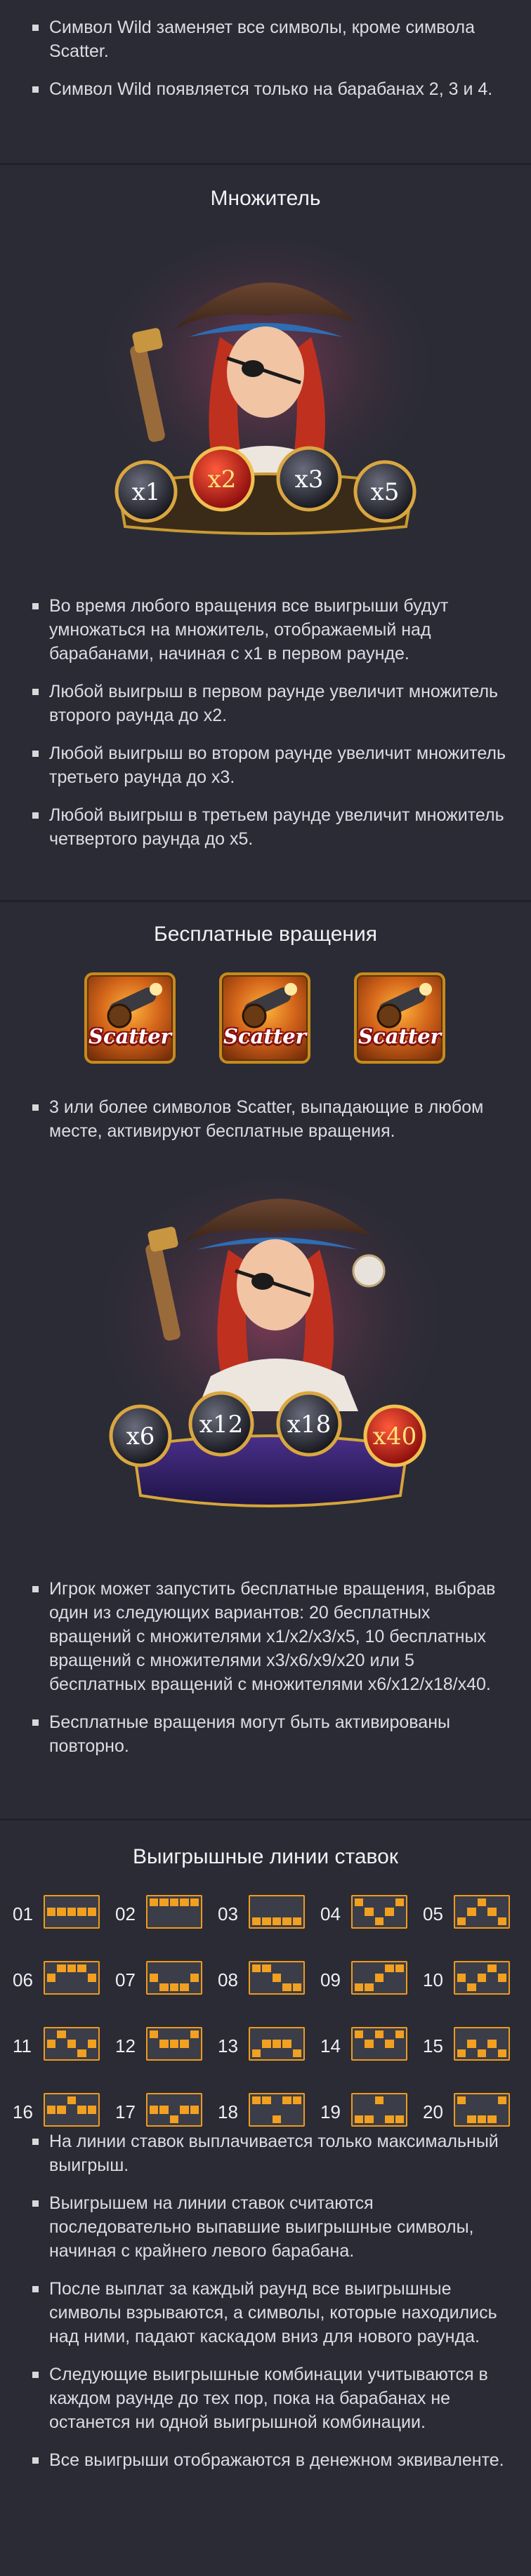 Image resolution: width=531 pixels, height=2576 pixels. I want to click on payline-item: 04, so click(371, 1915).